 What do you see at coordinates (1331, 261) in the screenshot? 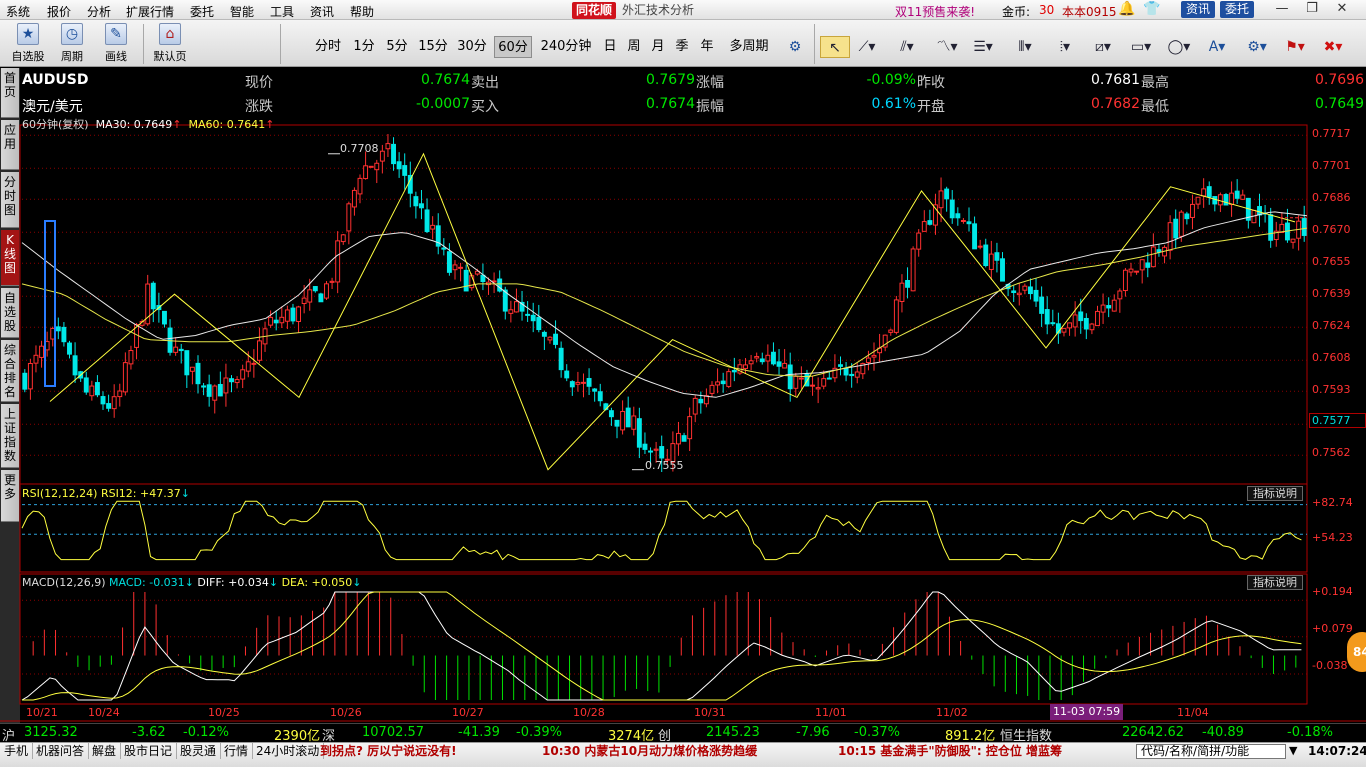
I see `price-tick: 0.7655` at bounding box center [1331, 261].